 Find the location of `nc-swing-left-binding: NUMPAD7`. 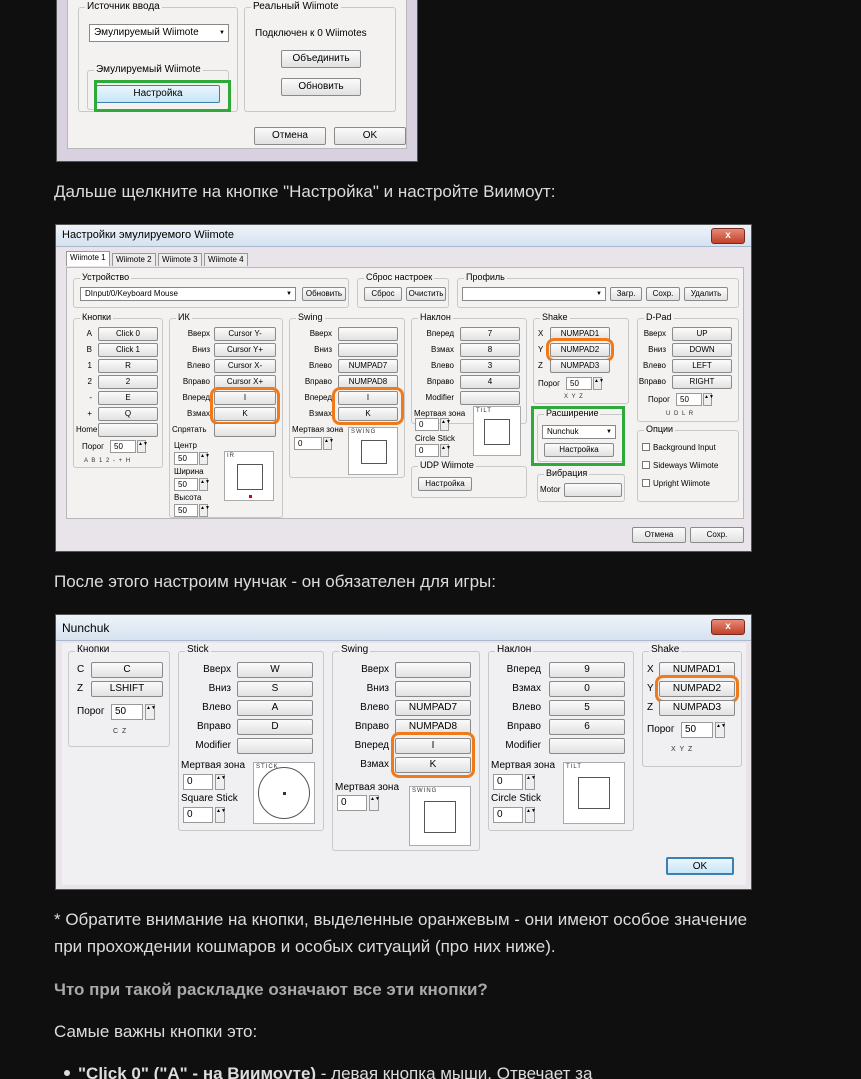

nc-swing-left-binding: NUMPAD7 is located at coordinates (433, 708).